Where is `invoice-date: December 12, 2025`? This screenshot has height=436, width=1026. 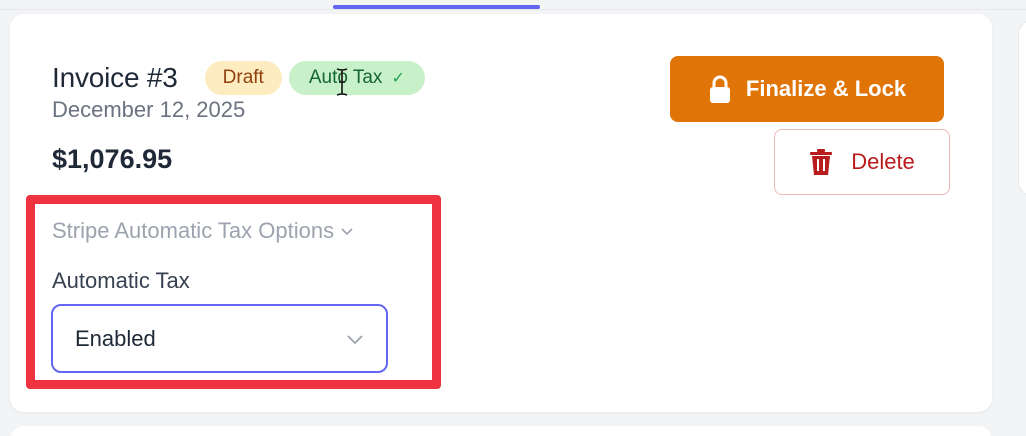 invoice-date: December 12, 2025 is located at coordinates (149, 109).